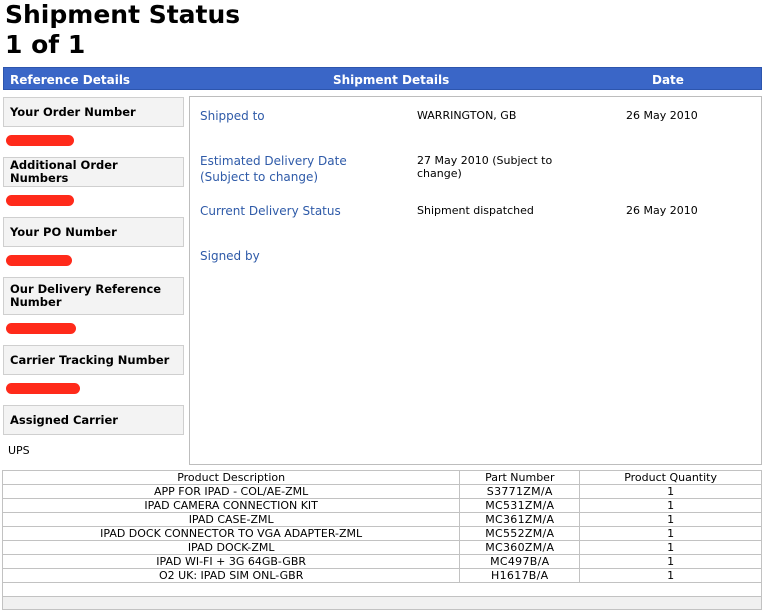  Describe the element at coordinates (231, 575) in the screenshot. I see `product-description: O2 UK: IPAD SIM ONL-GBR` at that location.